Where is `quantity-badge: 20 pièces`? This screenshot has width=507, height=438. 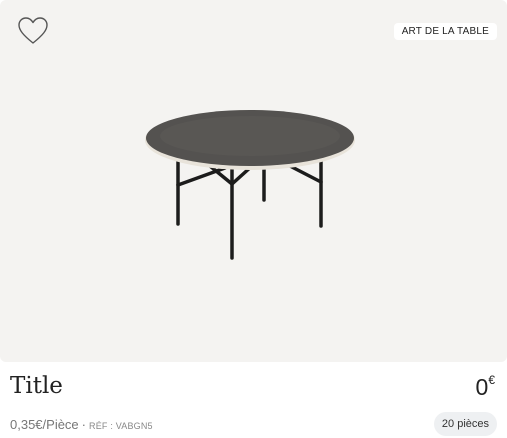
quantity-badge: 20 pièces is located at coordinates (465, 424).